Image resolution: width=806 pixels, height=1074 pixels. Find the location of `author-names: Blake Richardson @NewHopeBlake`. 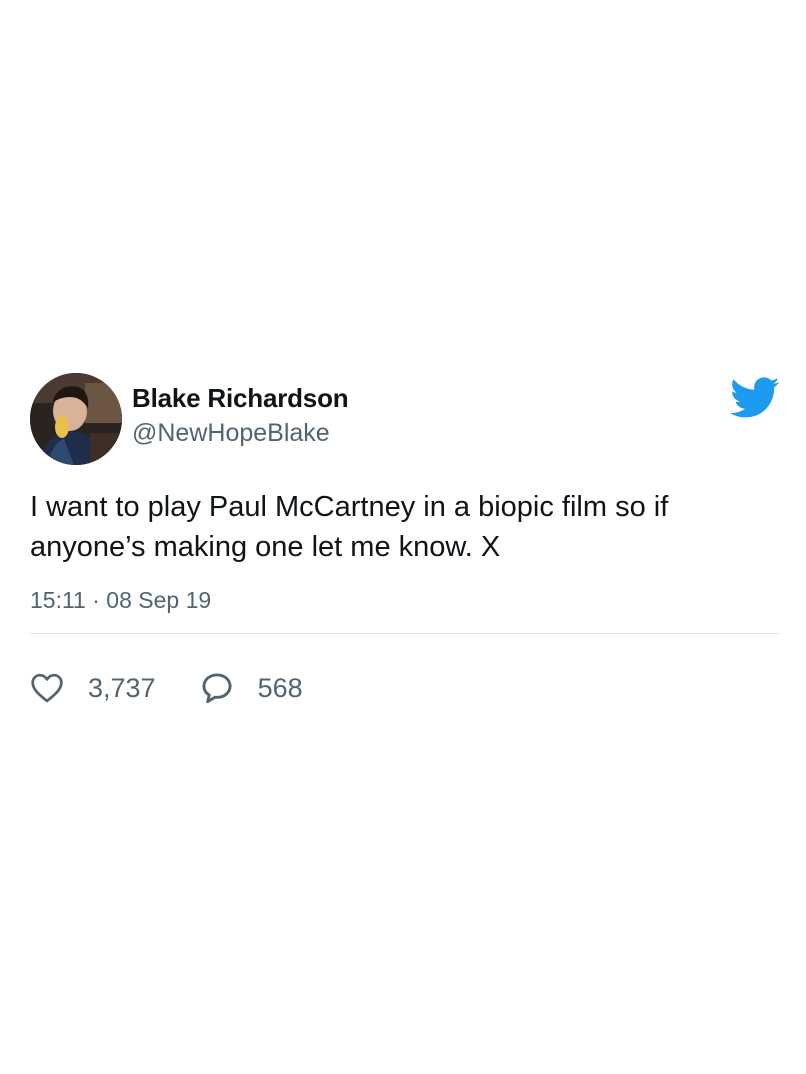

author-names: Blake Richardson @NewHopeBlake is located at coordinates (240, 415).